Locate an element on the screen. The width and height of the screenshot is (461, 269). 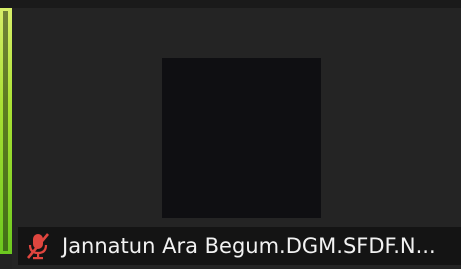
active-speaker-border is located at coordinates (6, 131).